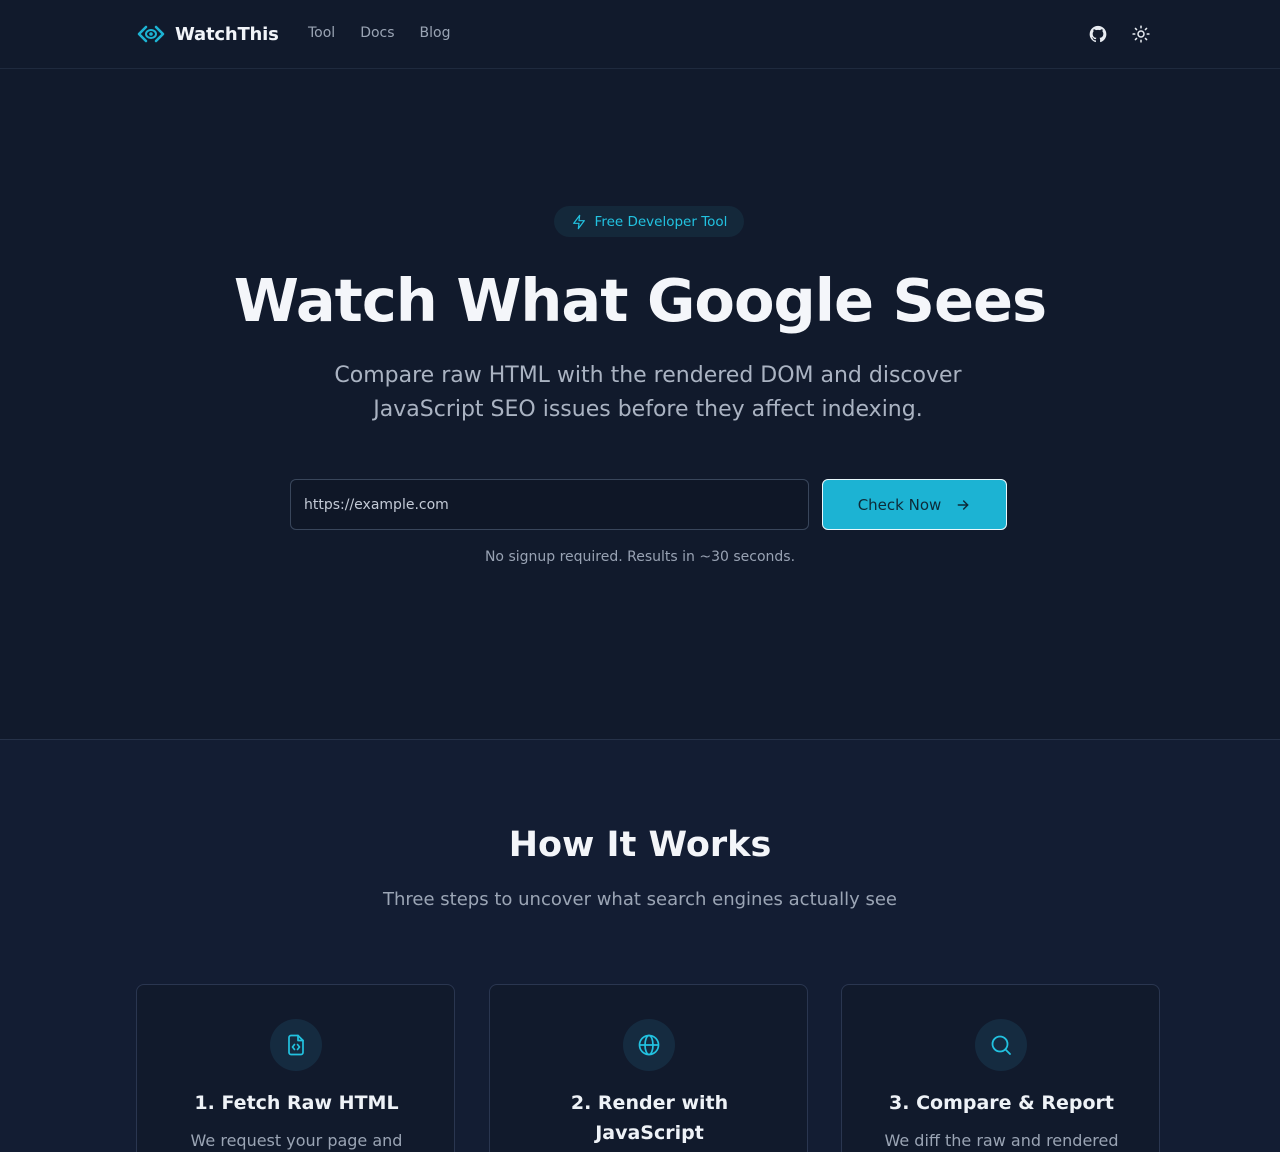 The image size is (1280, 1152). I want to click on check-now-button: Check Now, so click(914, 504).